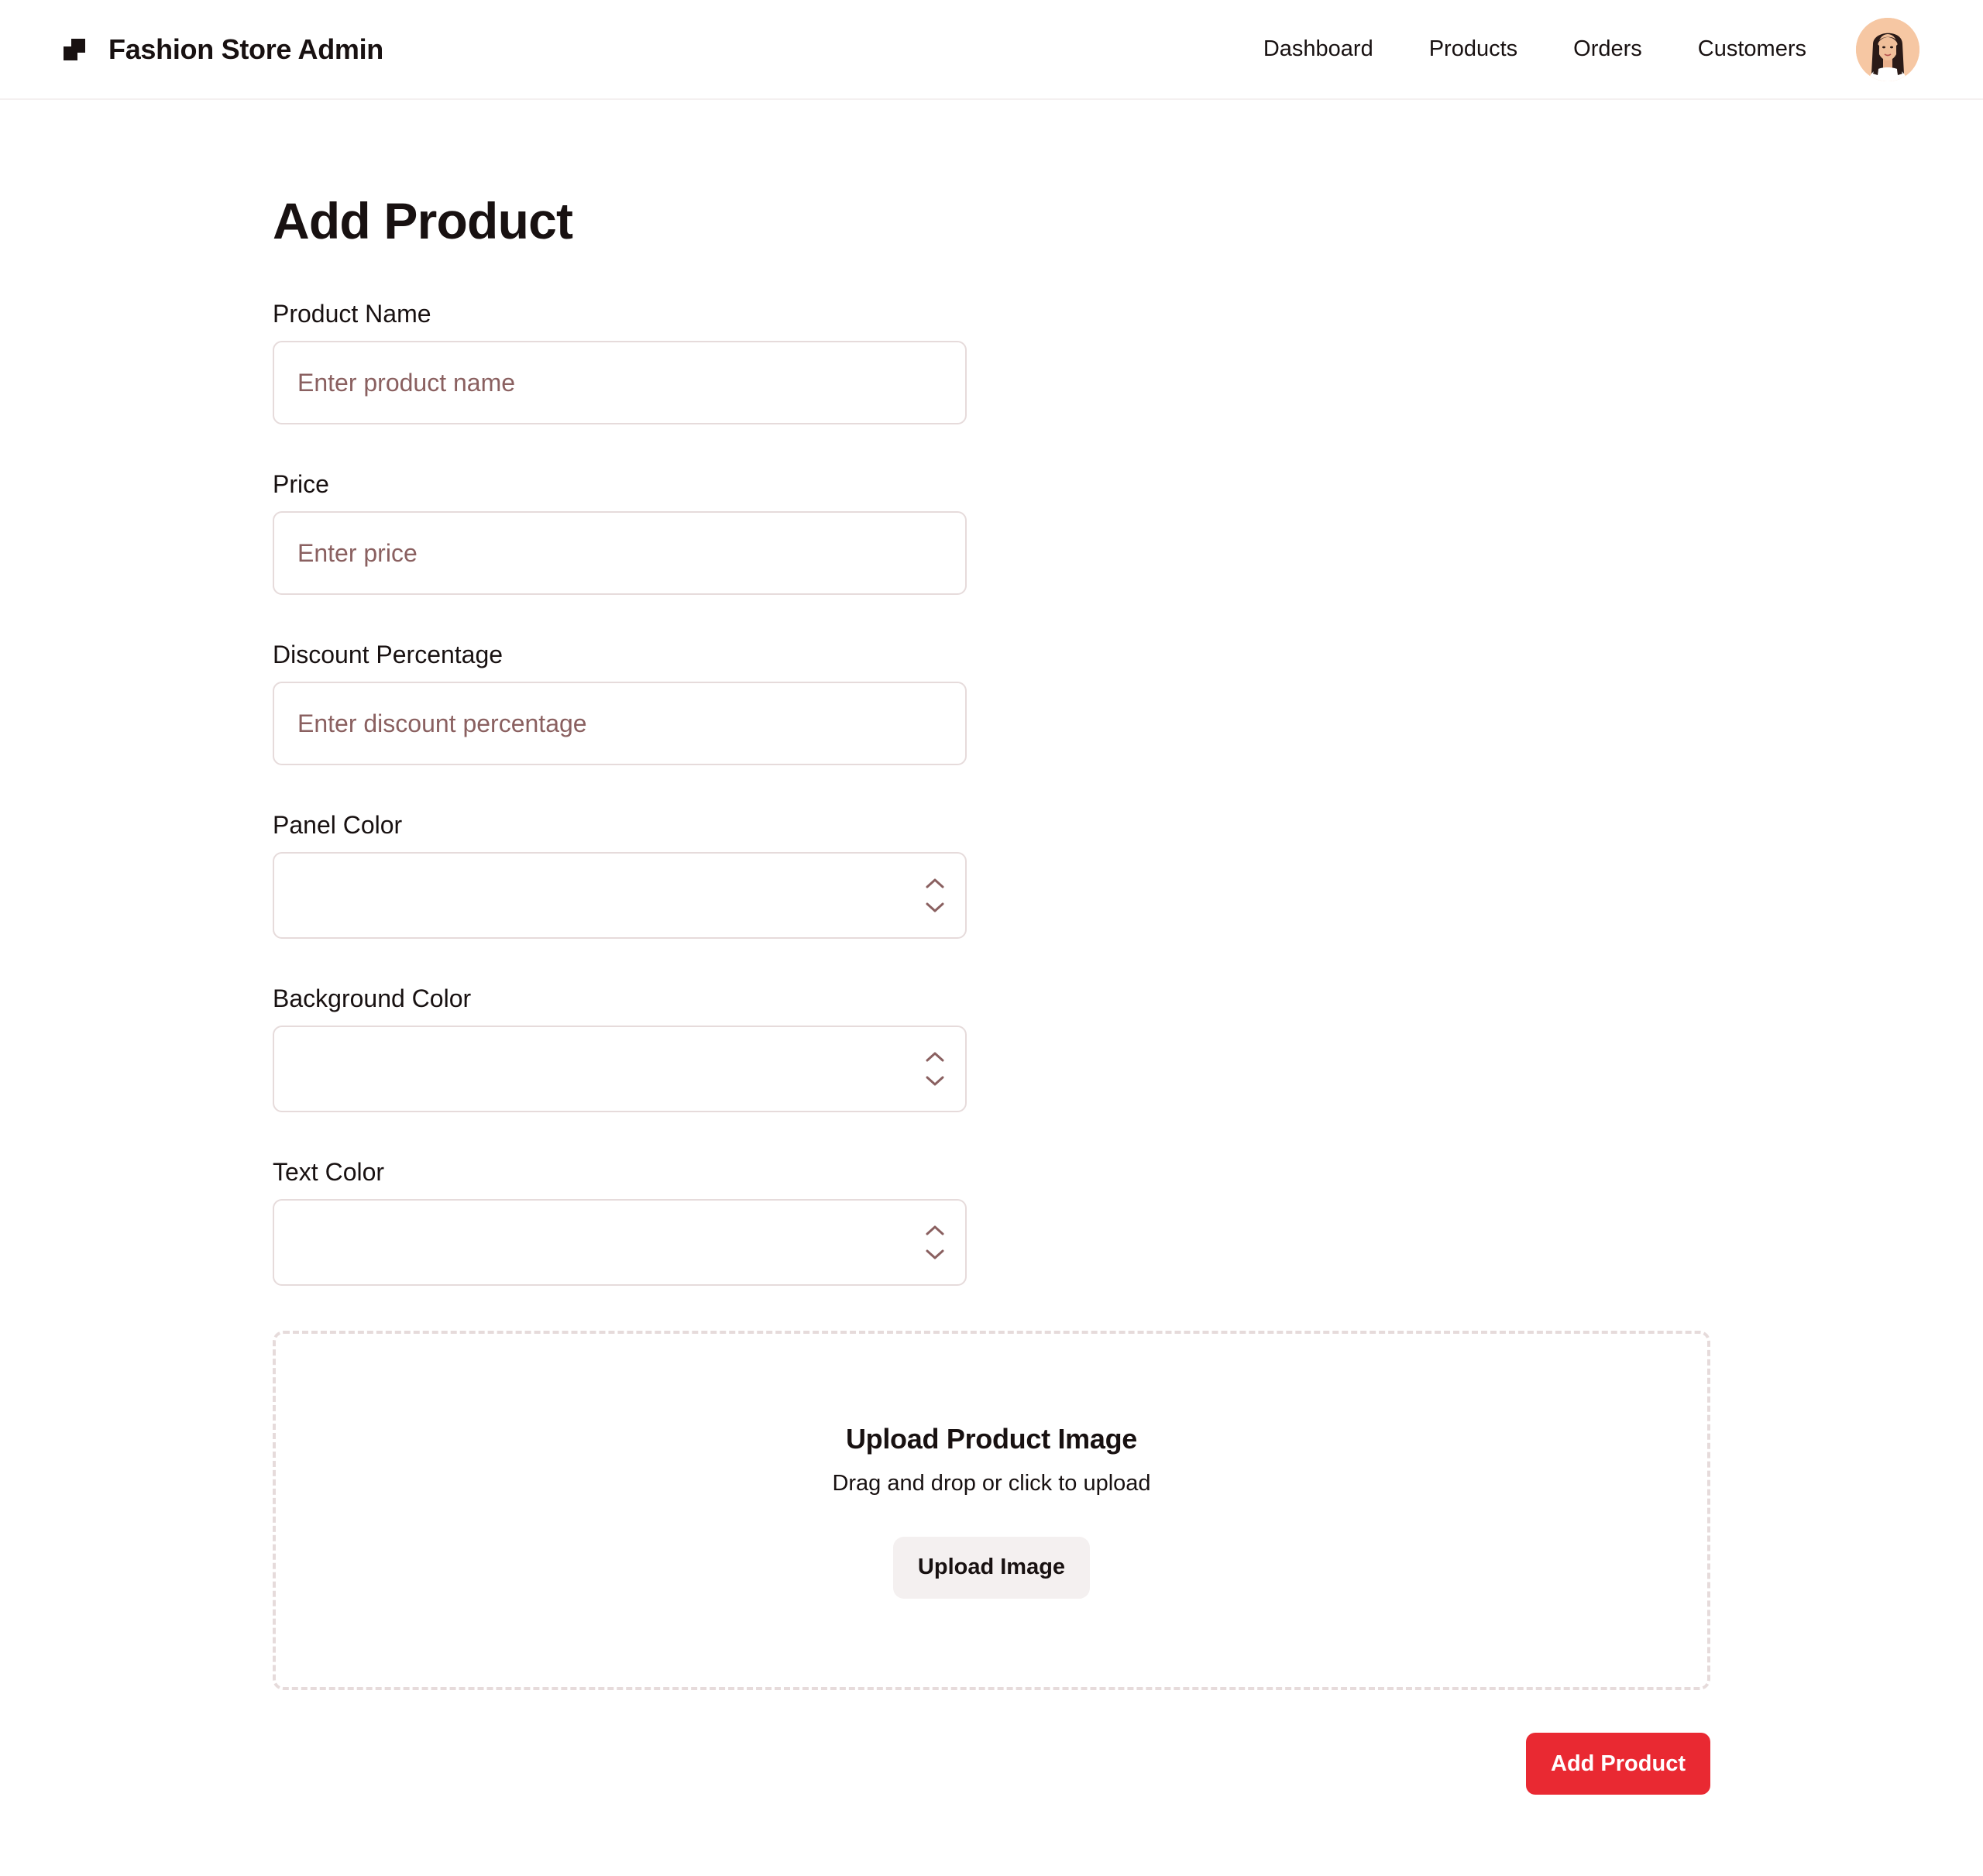 The height and width of the screenshot is (1876, 1983). What do you see at coordinates (372, 998) in the screenshot?
I see `background-color-label: Background Color` at bounding box center [372, 998].